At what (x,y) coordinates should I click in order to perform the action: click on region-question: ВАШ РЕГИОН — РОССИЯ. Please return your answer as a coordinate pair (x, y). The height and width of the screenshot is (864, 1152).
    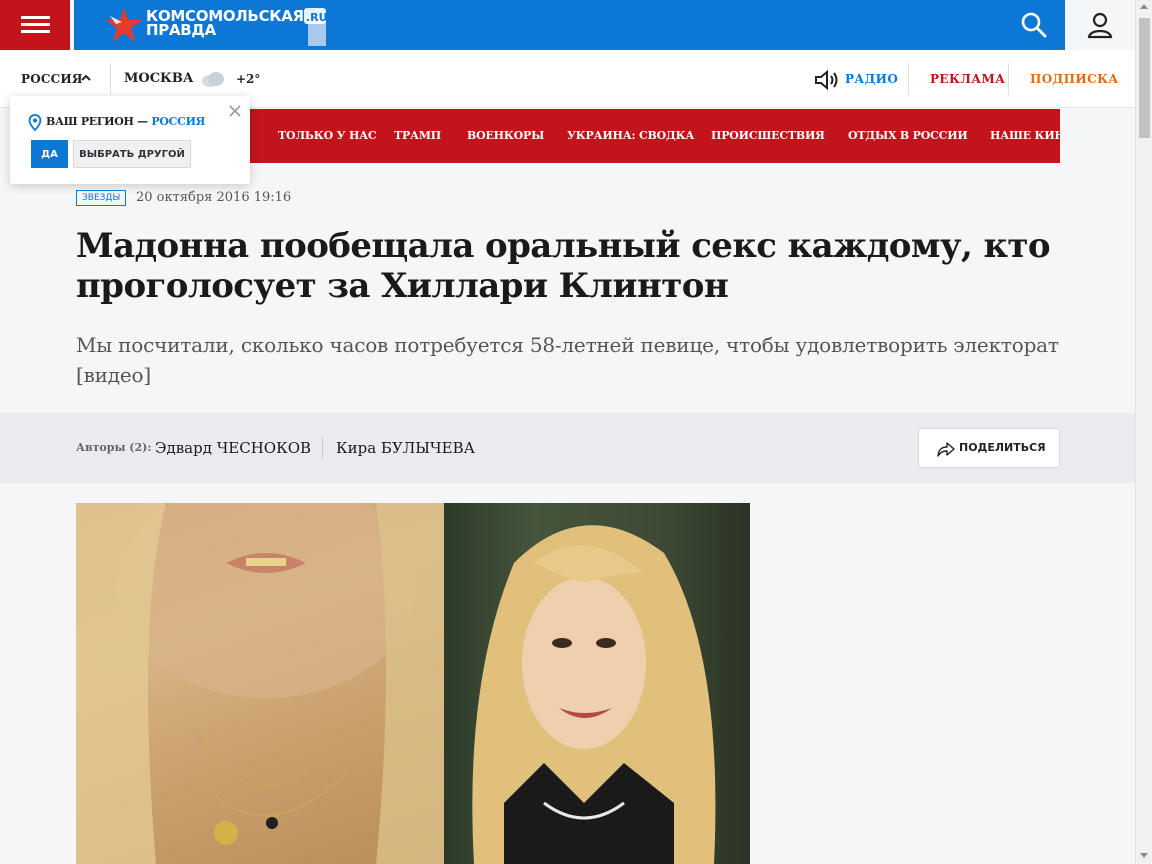
    Looking at the image, I should click on (125, 121).